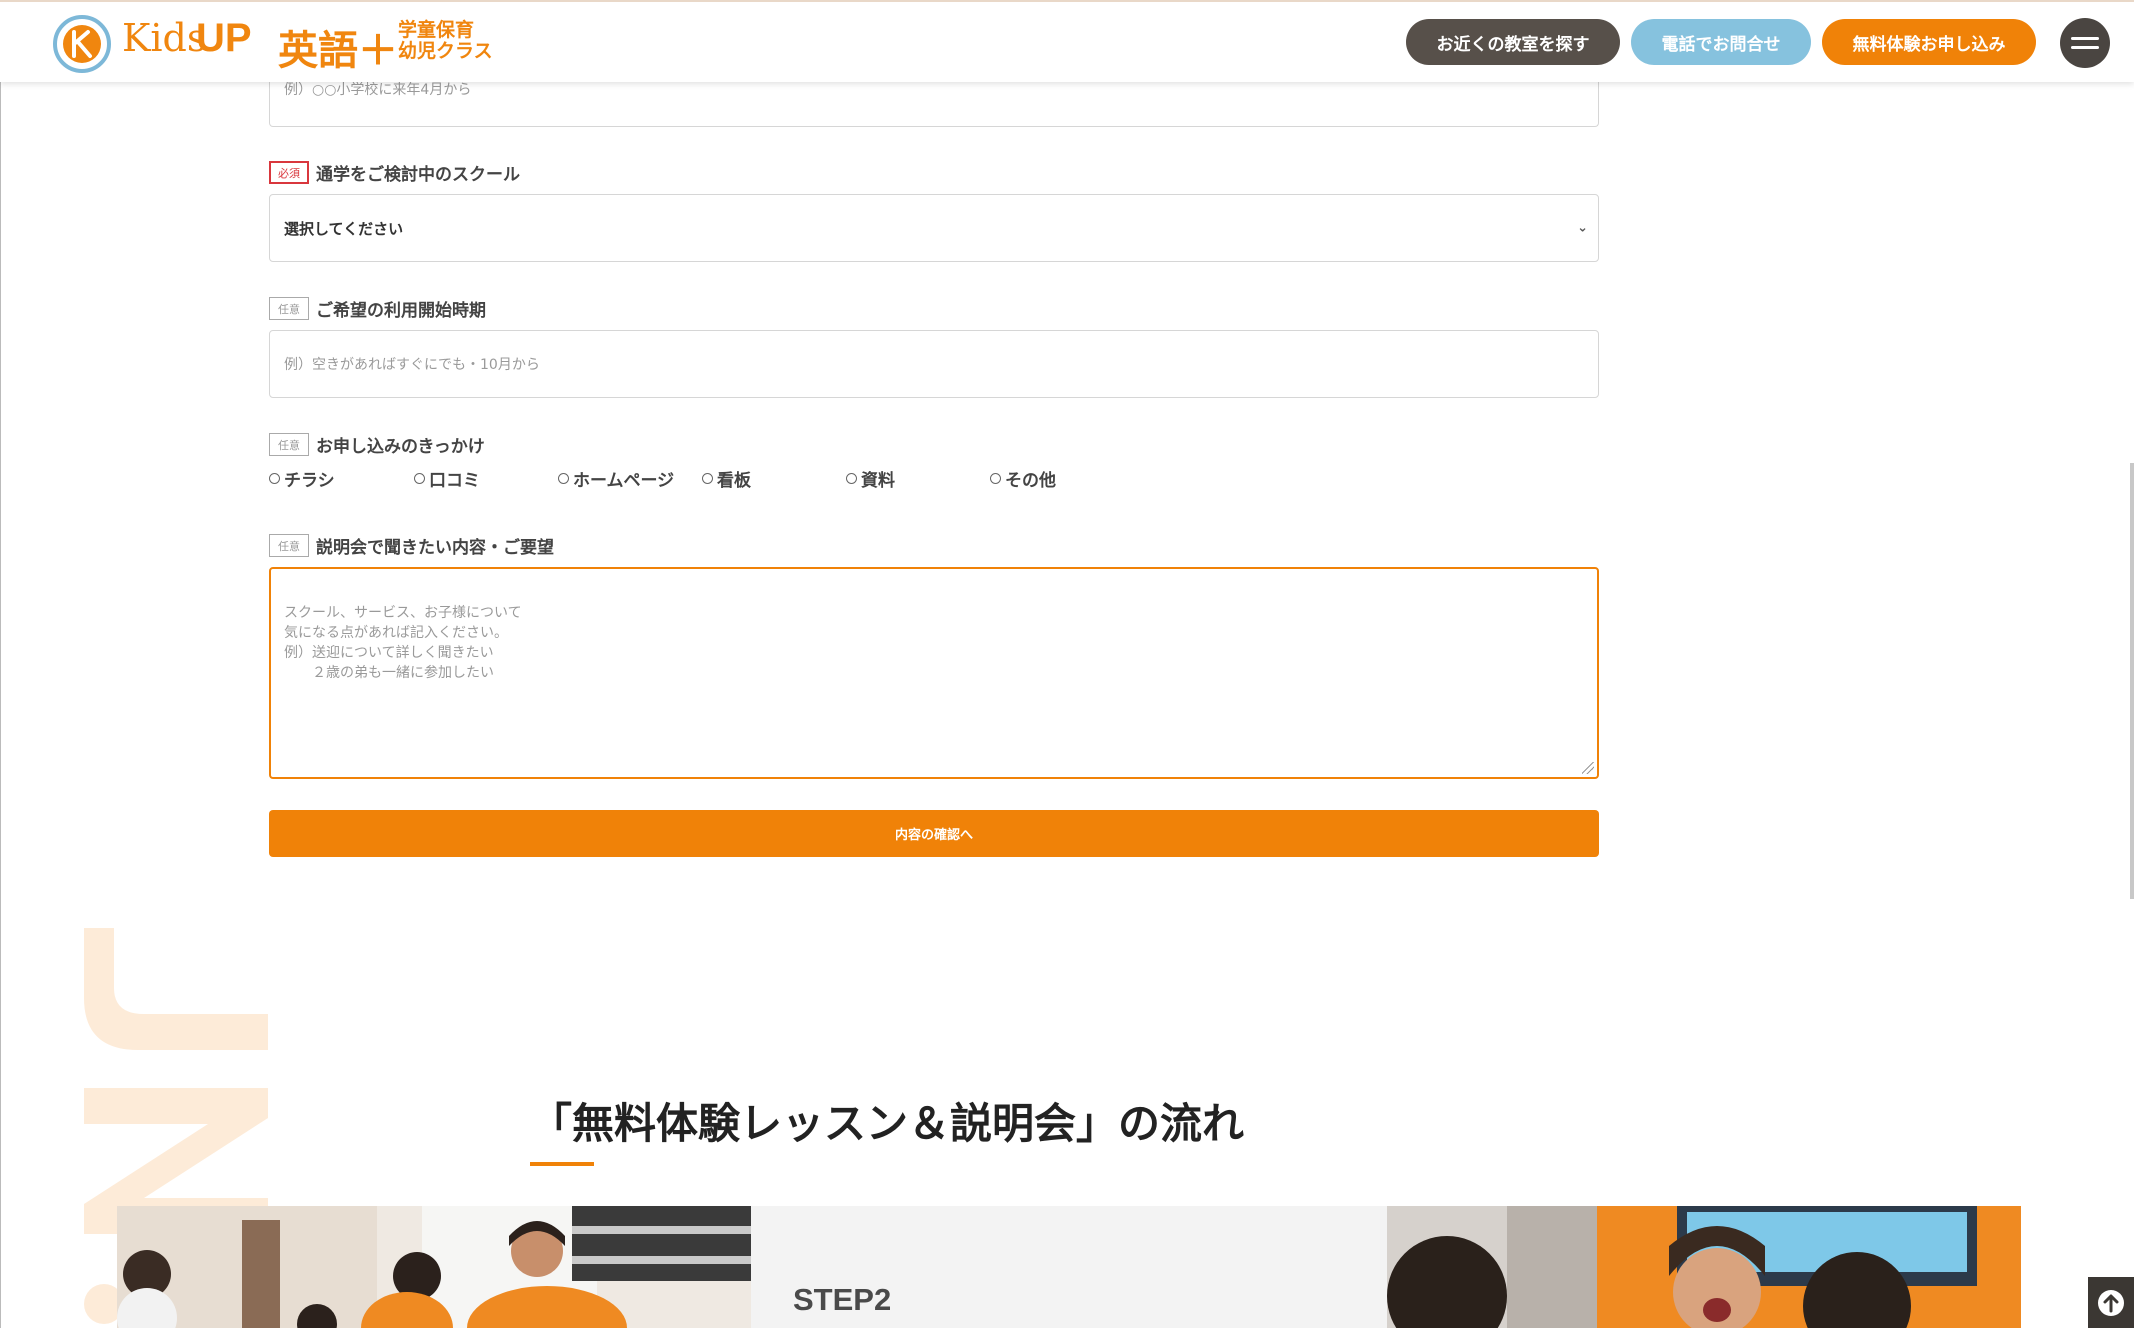  I want to click on arrow-up-circle-icon, so click(2111, 1302).